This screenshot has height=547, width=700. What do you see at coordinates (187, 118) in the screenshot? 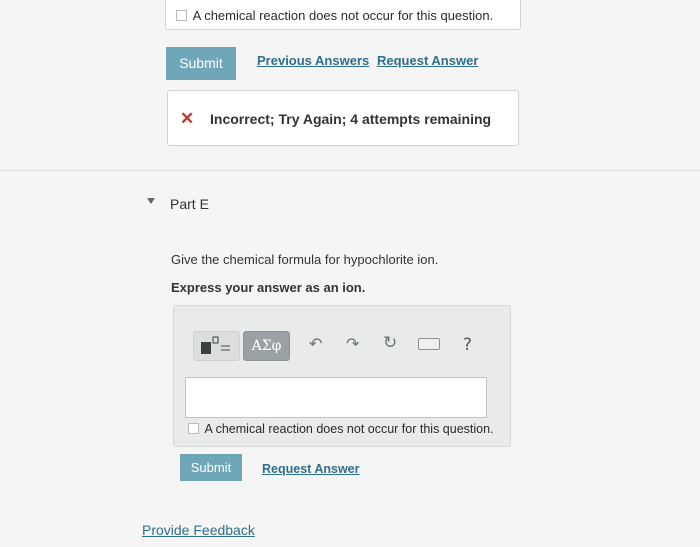
I see `x-mark-icon: ✕` at bounding box center [187, 118].